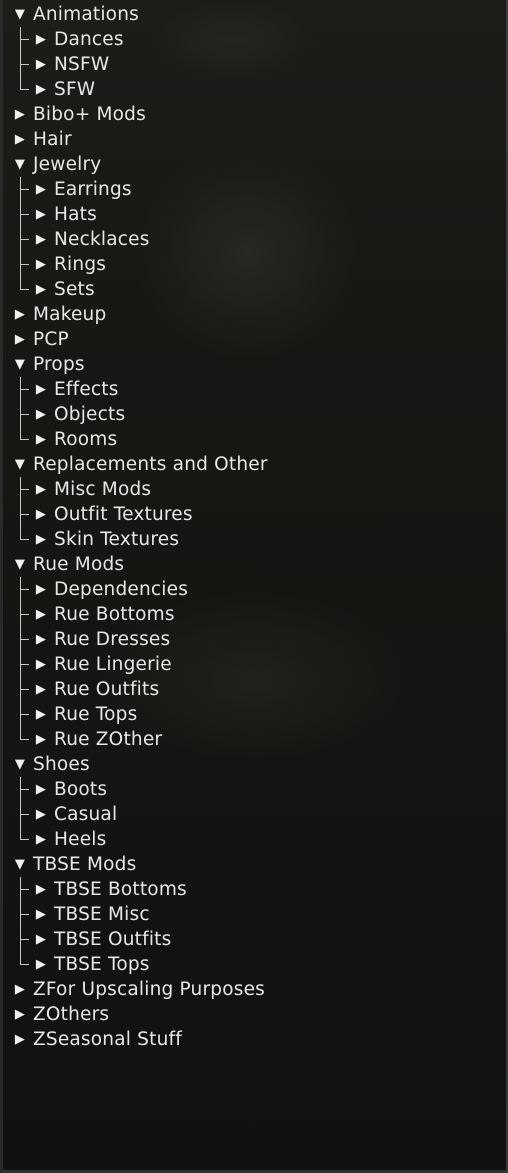 This screenshot has height=1173, width=508. What do you see at coordinates (253, 914) in the screenshot?
I see `subfolder-tbse-misc: ▶ TBSE Misc` at bounding box center [253, 914].